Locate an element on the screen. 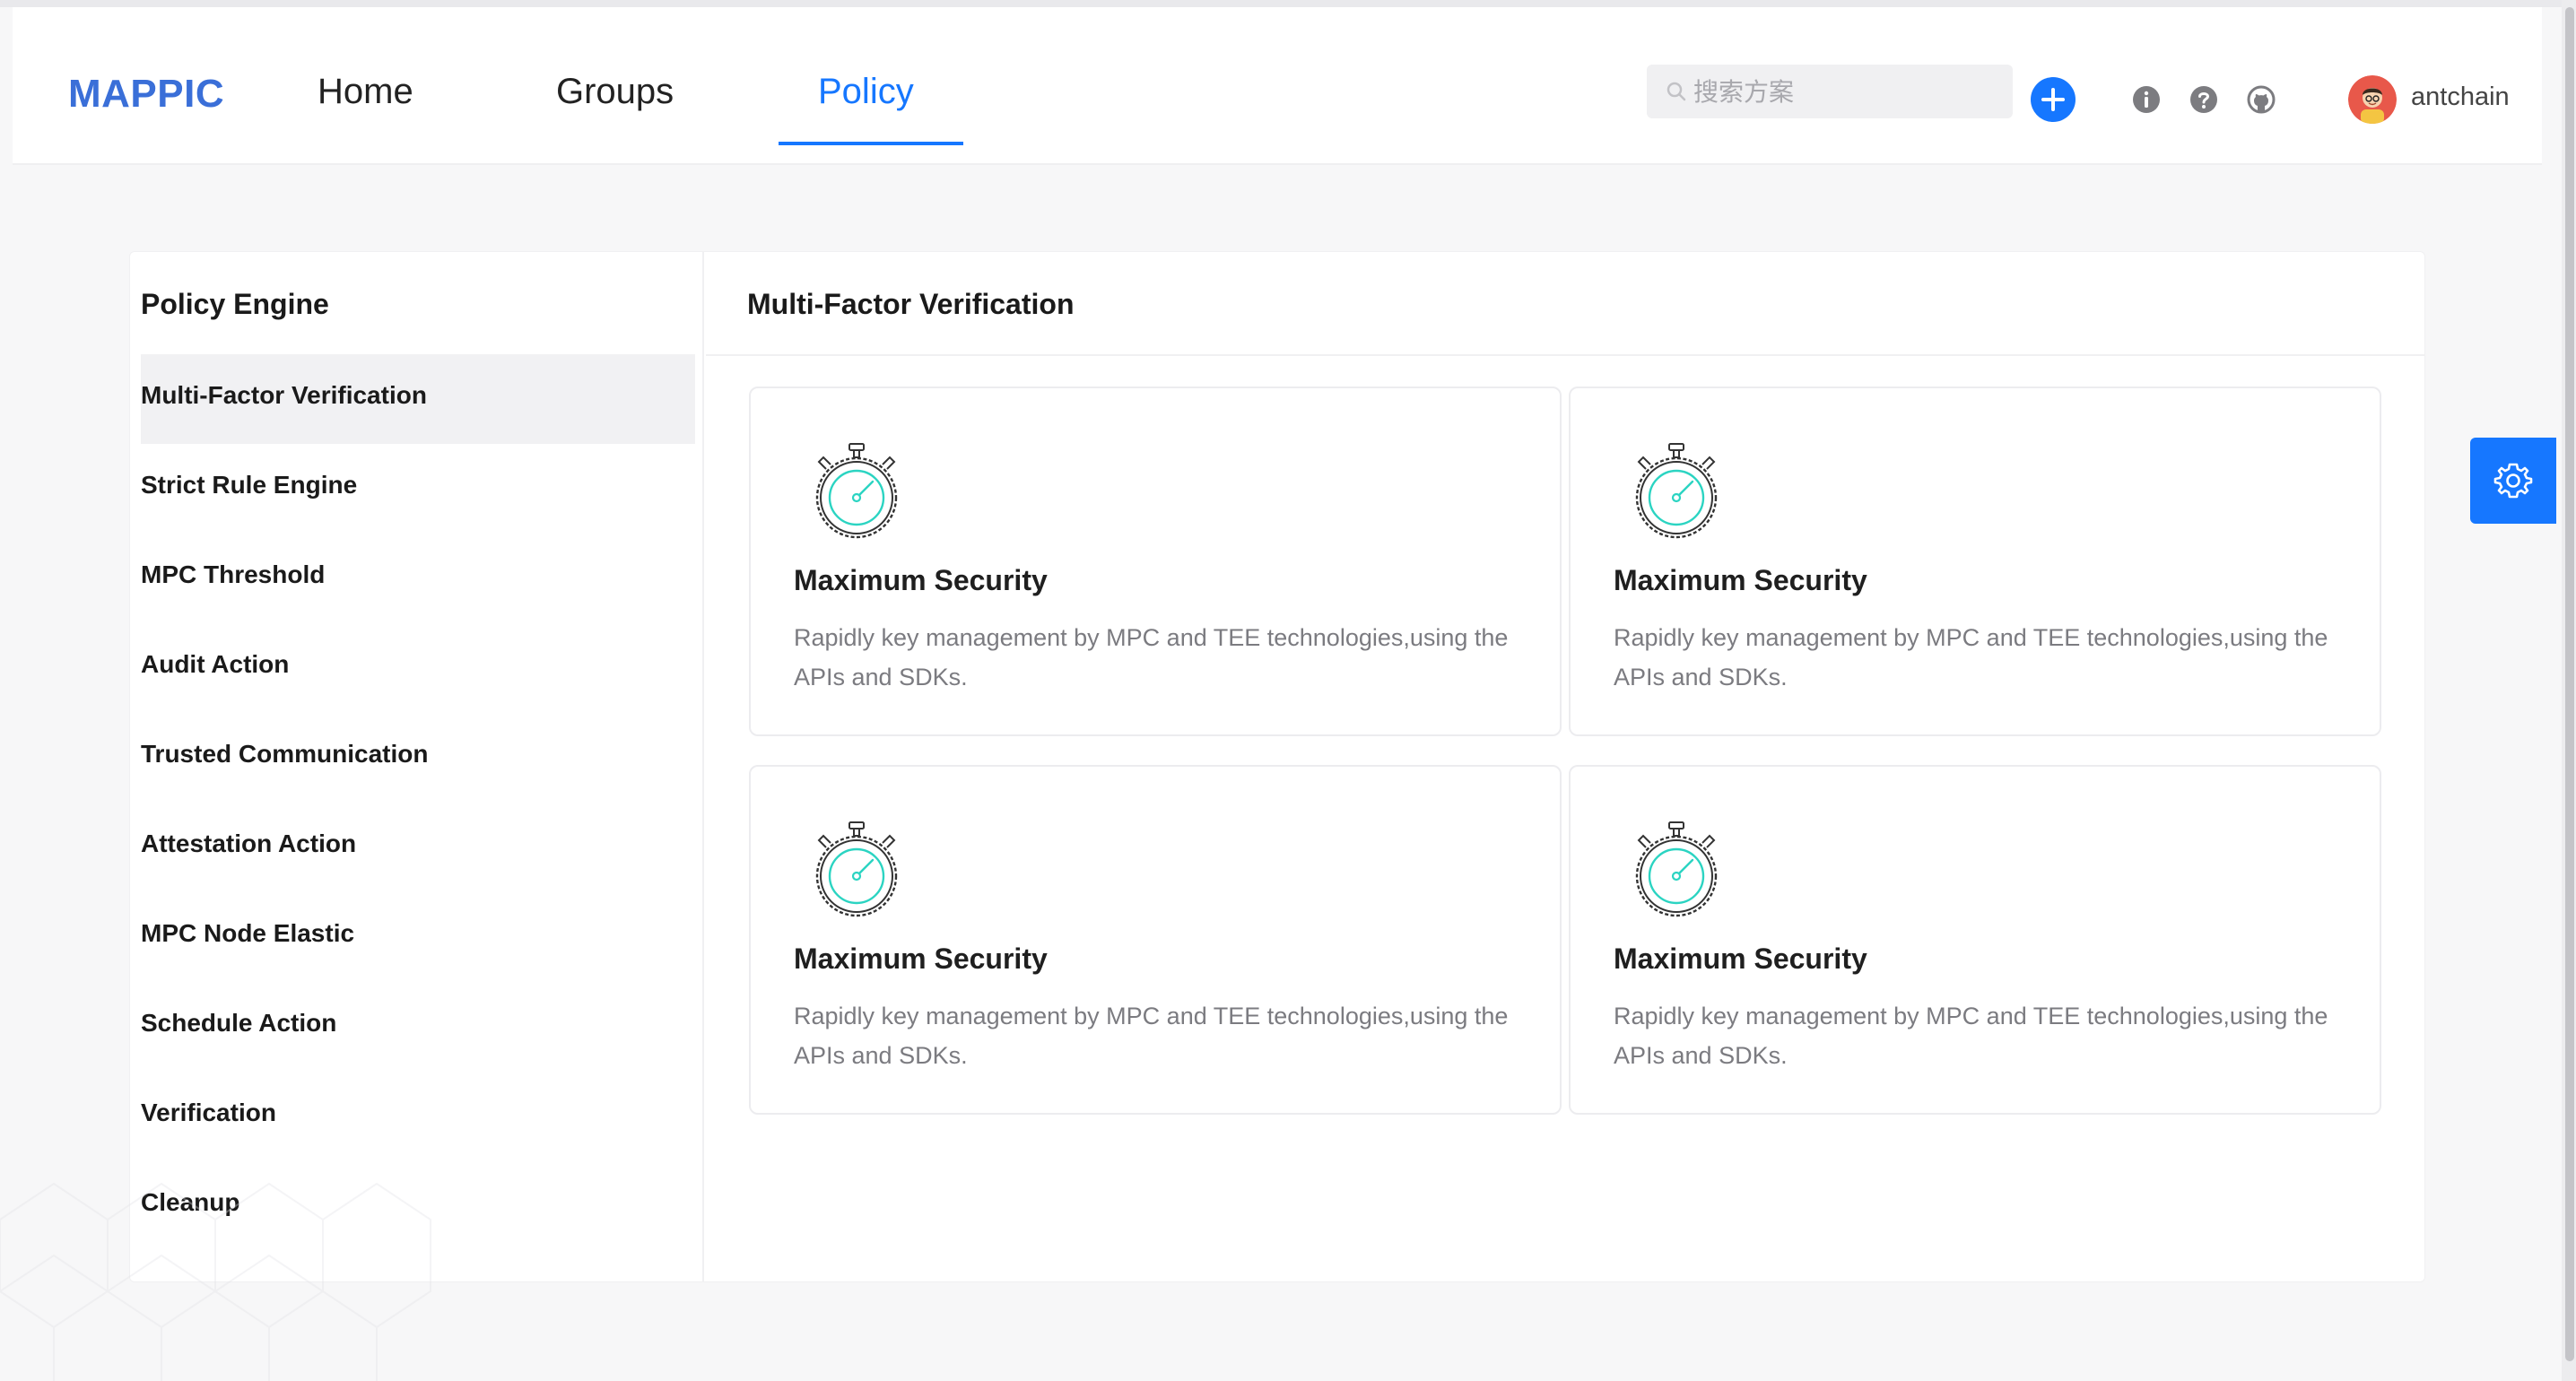 The width and height of the screenshot is (2576, 1381). window-top-strip is located at coordinates (1288, 3).